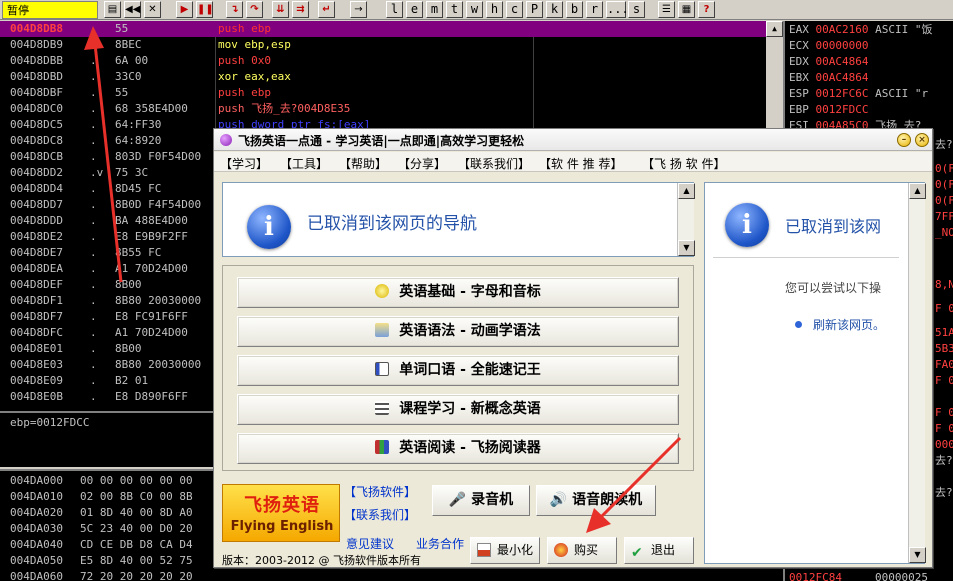 This screenshot has width=953, height=581. I want to click on goto-icon: →, so click(358, 9).